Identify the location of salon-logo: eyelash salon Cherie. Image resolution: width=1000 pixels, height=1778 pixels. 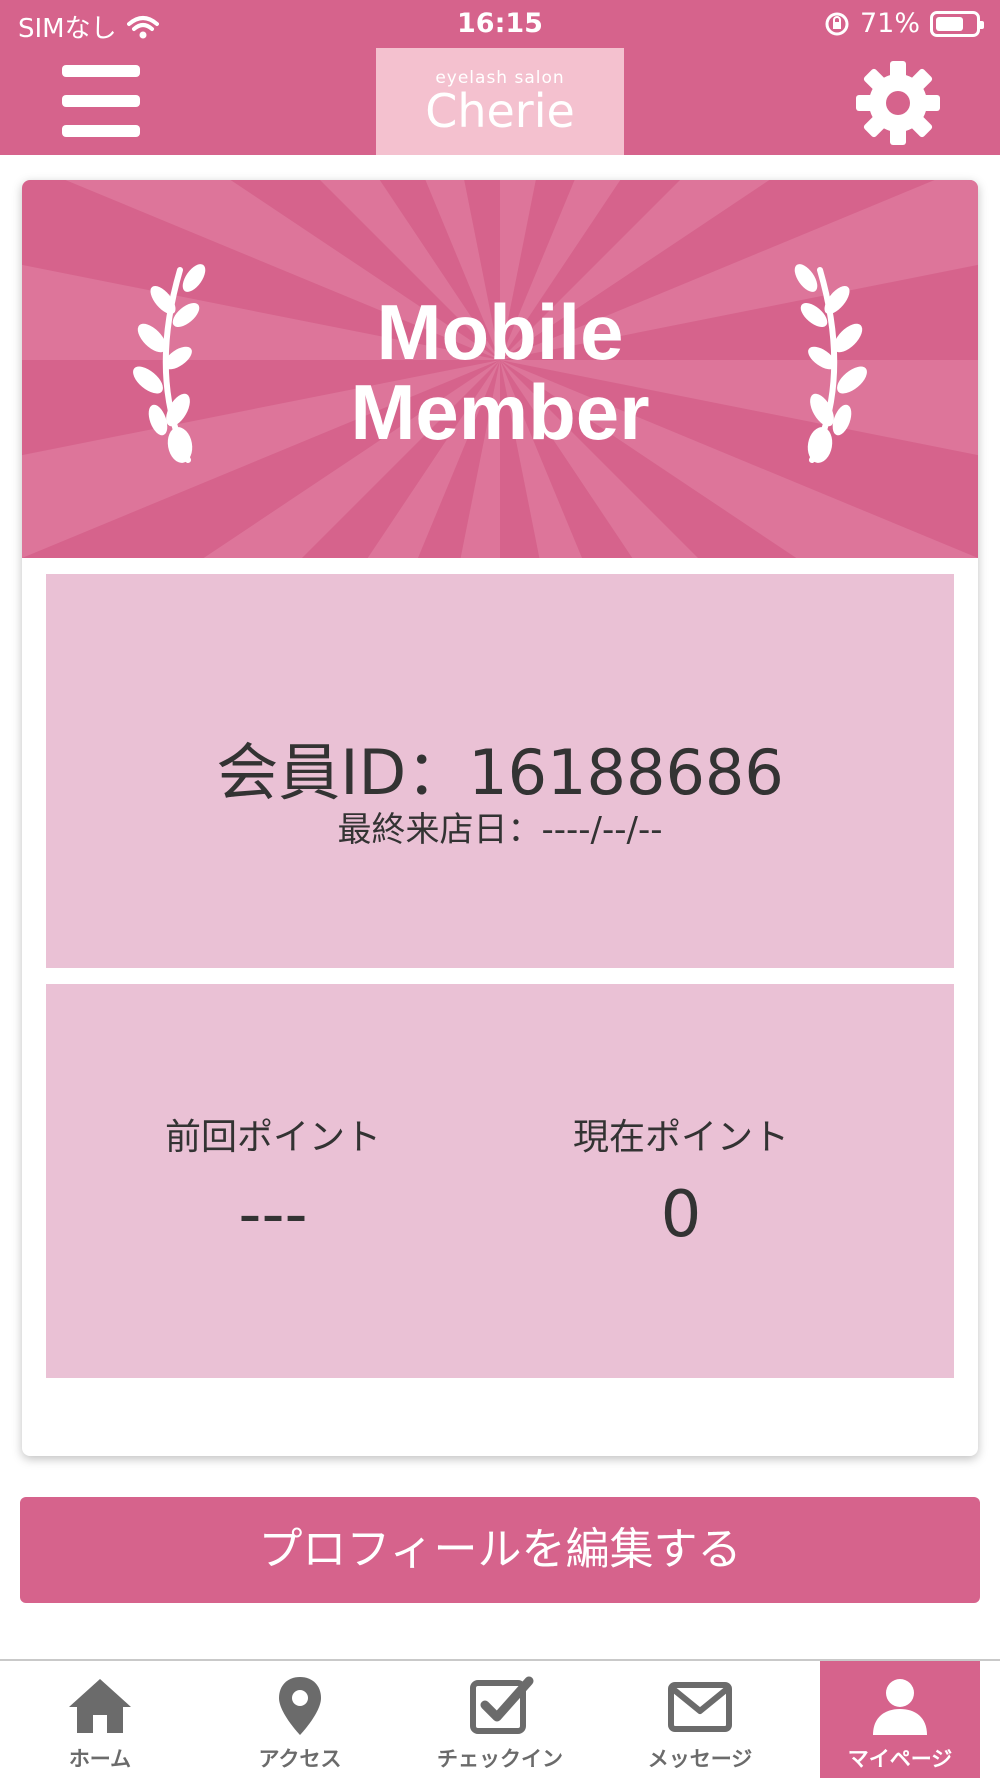
(500, 101).